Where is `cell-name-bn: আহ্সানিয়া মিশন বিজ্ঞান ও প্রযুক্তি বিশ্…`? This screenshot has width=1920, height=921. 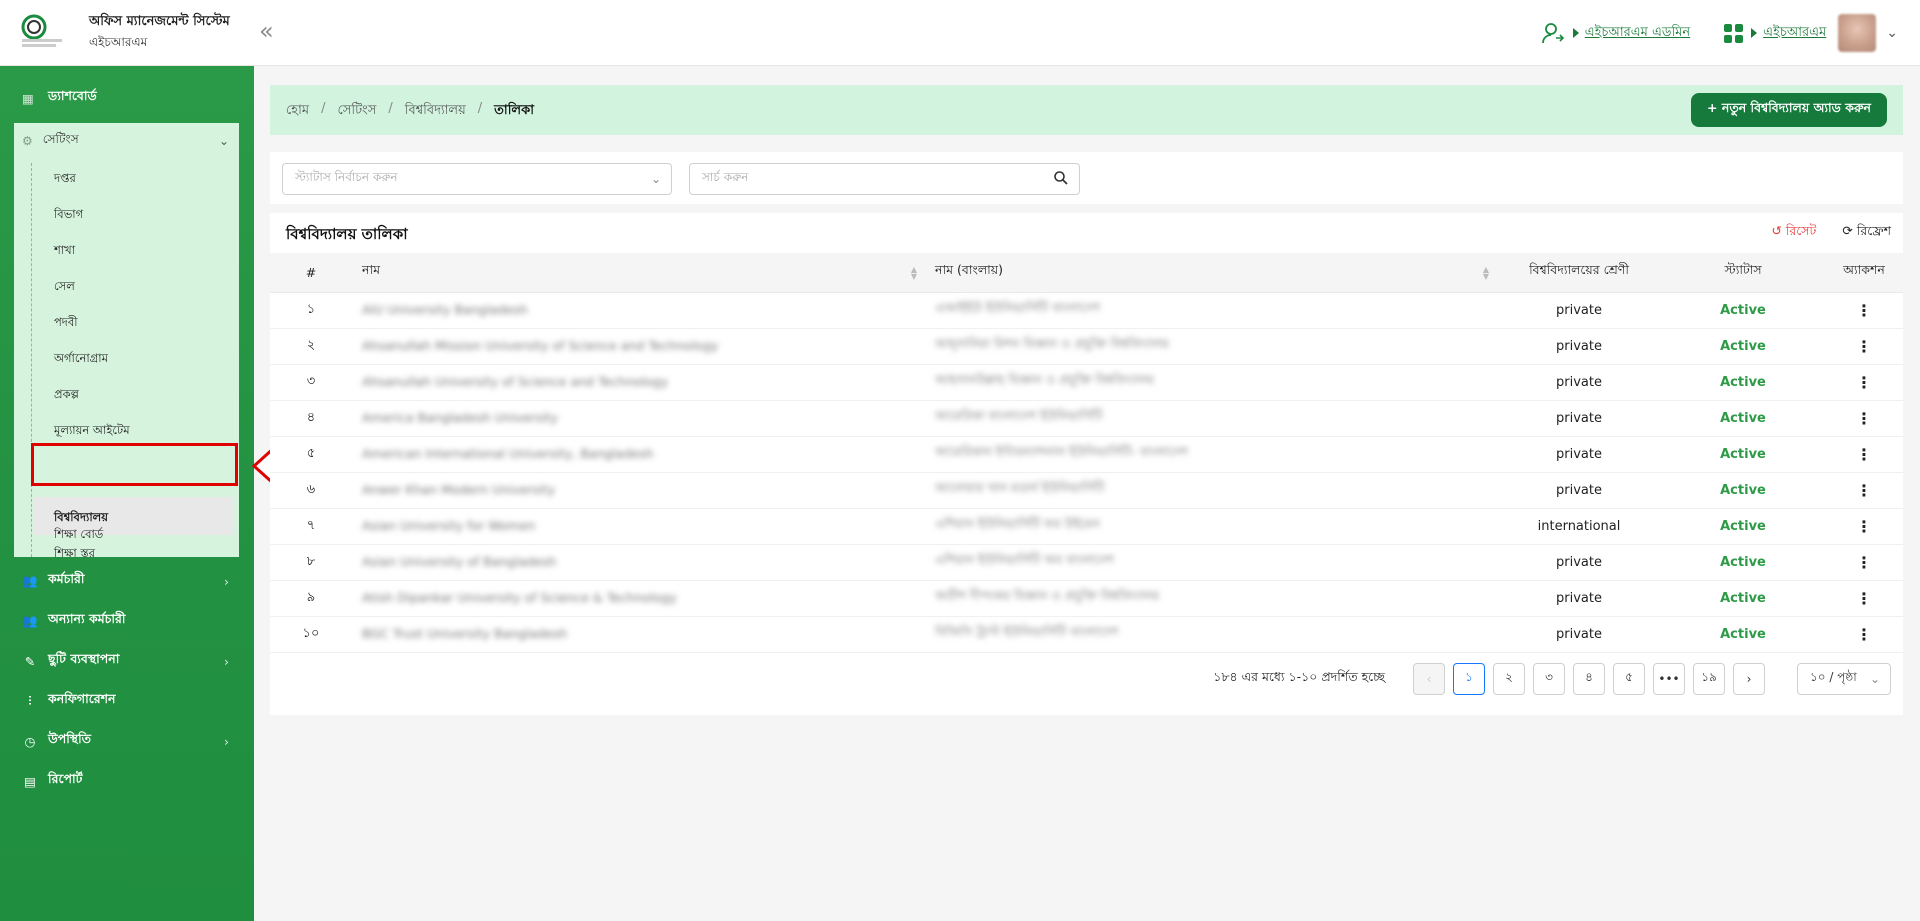 cell-name-bn: আহ্সানিয়া মিশন বিজ্ঞান ও প্রযুক্তি বিশ্… is located at coordinates (1211, 346).